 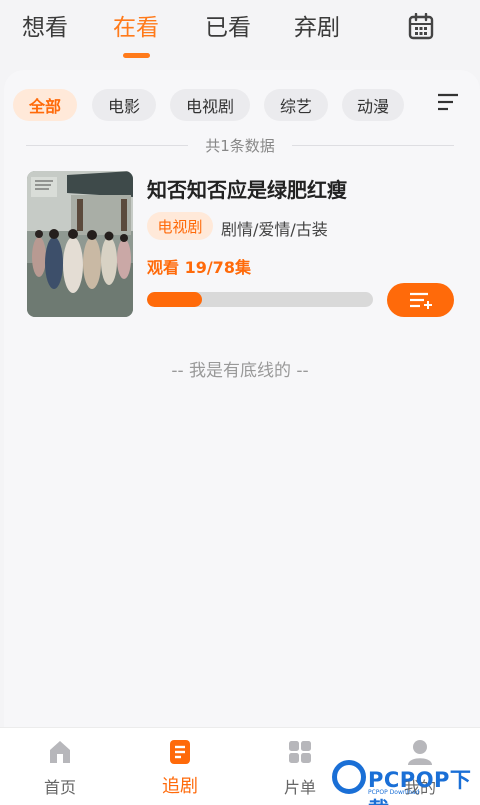 I want to click on nav-playlist-label: 片单, so click(x=299, y=787).